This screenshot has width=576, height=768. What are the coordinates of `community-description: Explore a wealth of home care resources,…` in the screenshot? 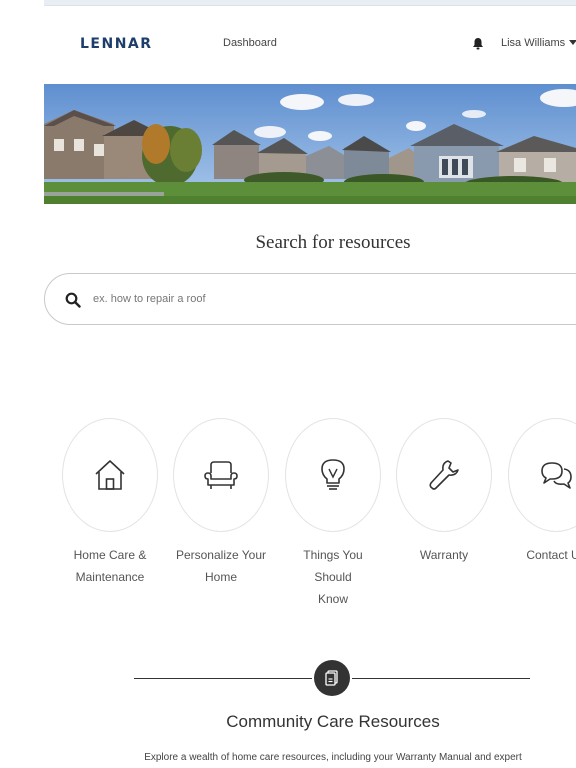 It's located at (333, 757).